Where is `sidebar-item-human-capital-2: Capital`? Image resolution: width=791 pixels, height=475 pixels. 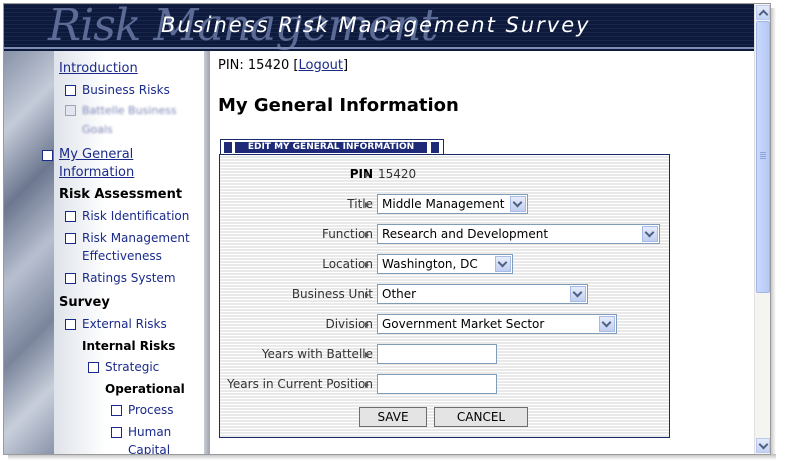
sidebar-item-human-capital-2: Capital is located at coordinates (149, 448).